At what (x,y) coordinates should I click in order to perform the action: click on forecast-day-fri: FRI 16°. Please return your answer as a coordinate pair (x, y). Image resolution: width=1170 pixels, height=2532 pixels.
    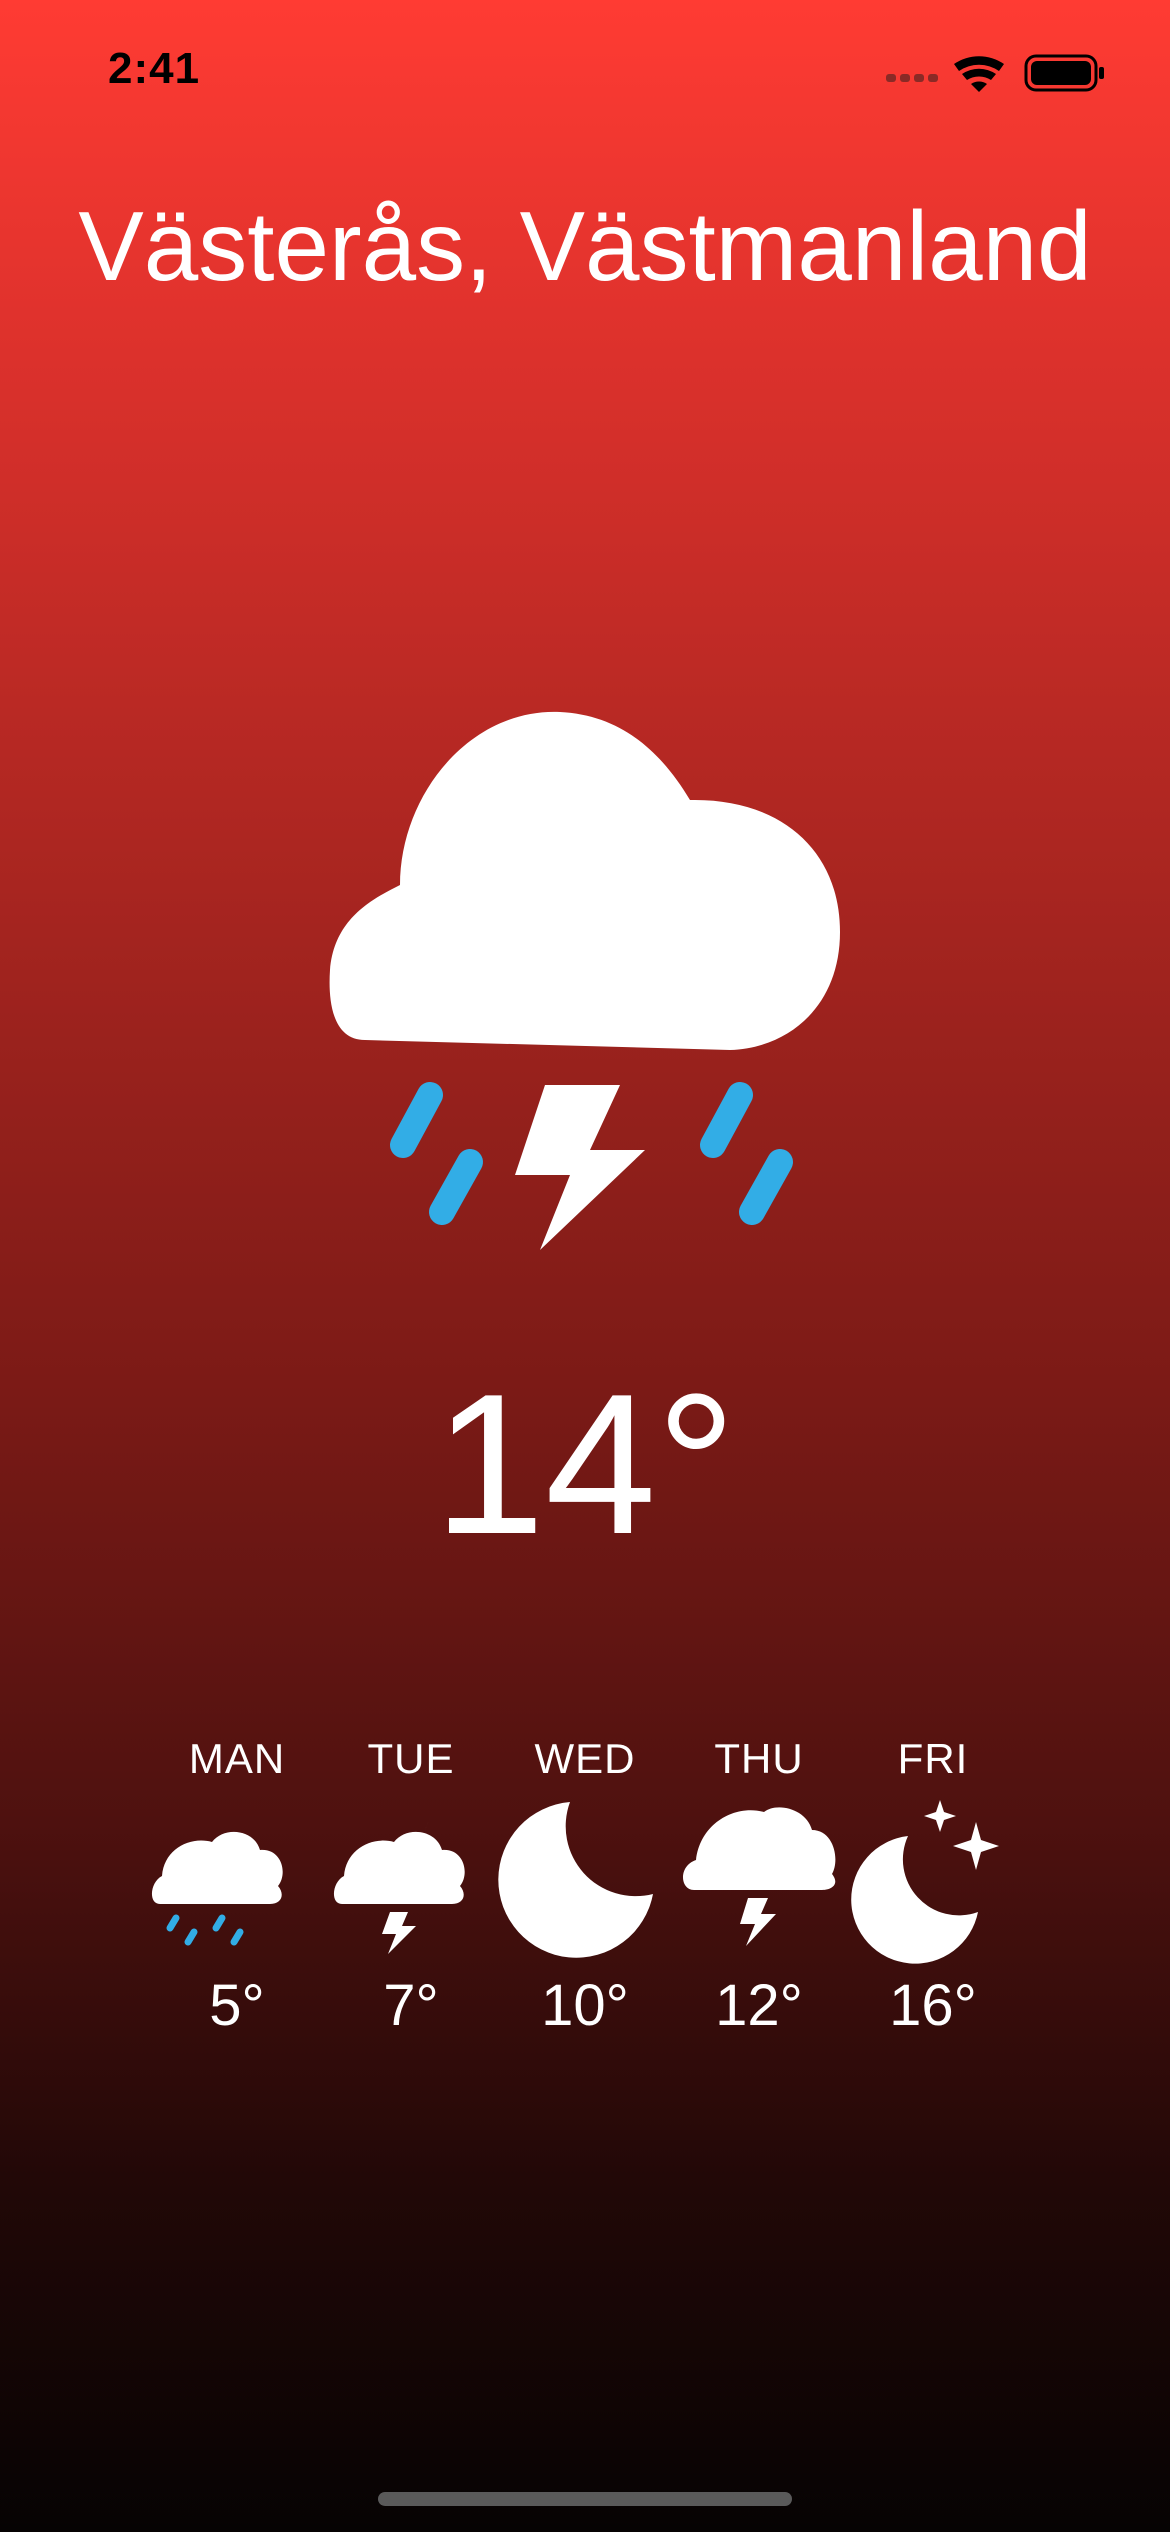
    Looking at the image, I should click on (933, 1900).